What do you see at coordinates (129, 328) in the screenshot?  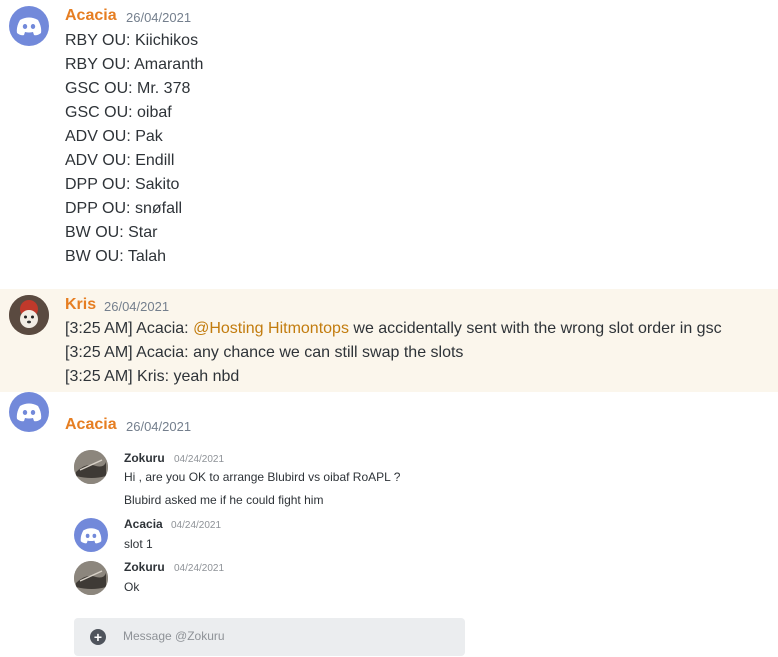 I see `message-text: [3:25 AM] Acacia:` at bounding box center [129, 328].